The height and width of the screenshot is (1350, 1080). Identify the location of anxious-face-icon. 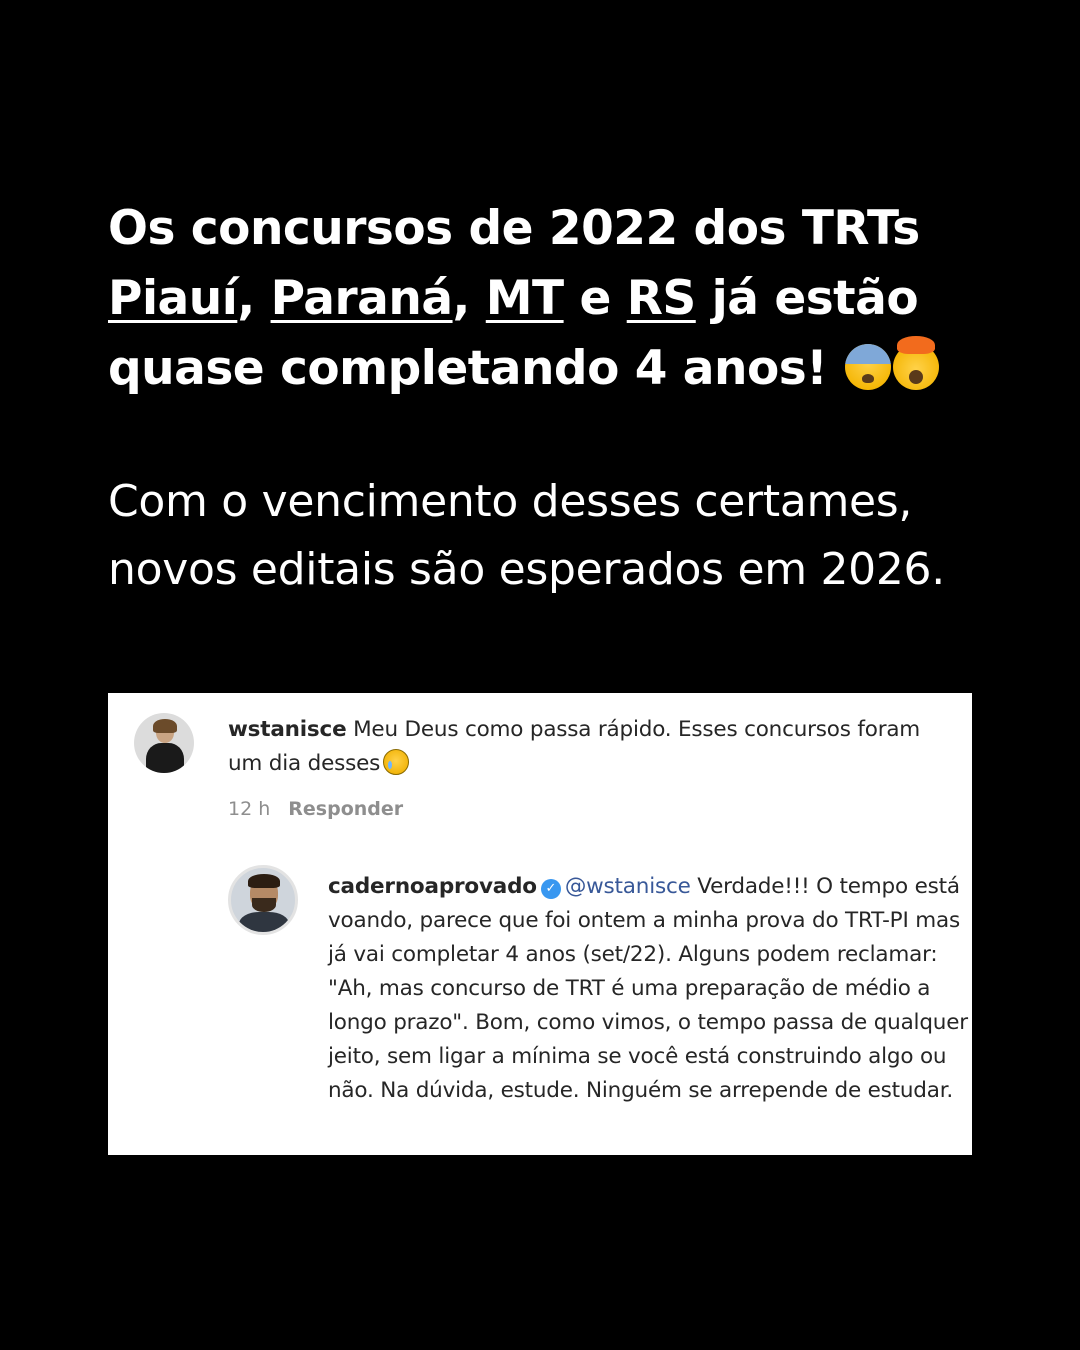
(868, 367).